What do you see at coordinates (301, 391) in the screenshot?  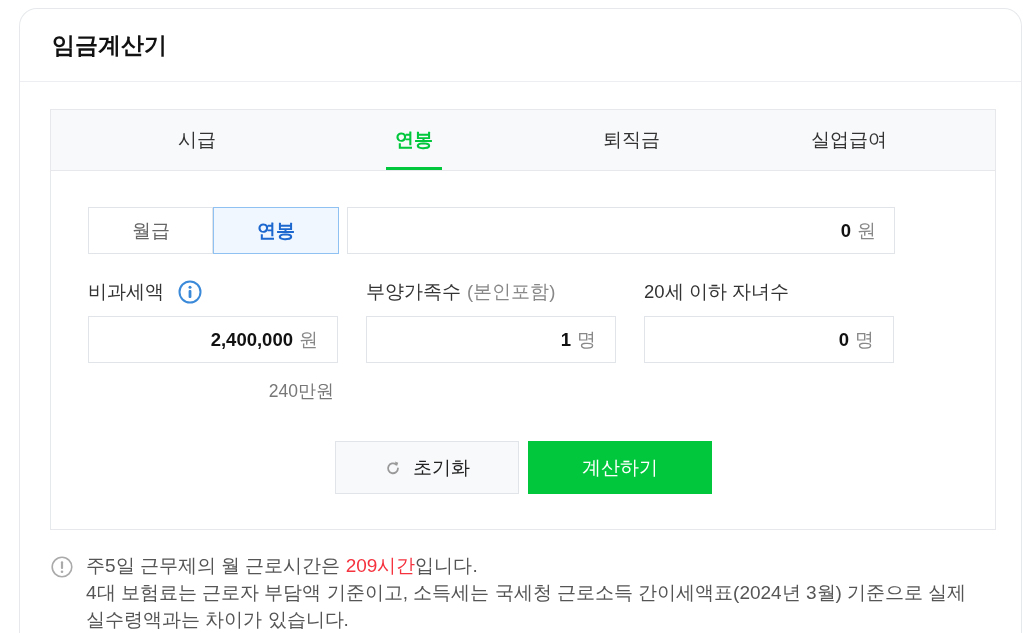 I see `converted-amount: 240만원` at bounding box center [301, 391].